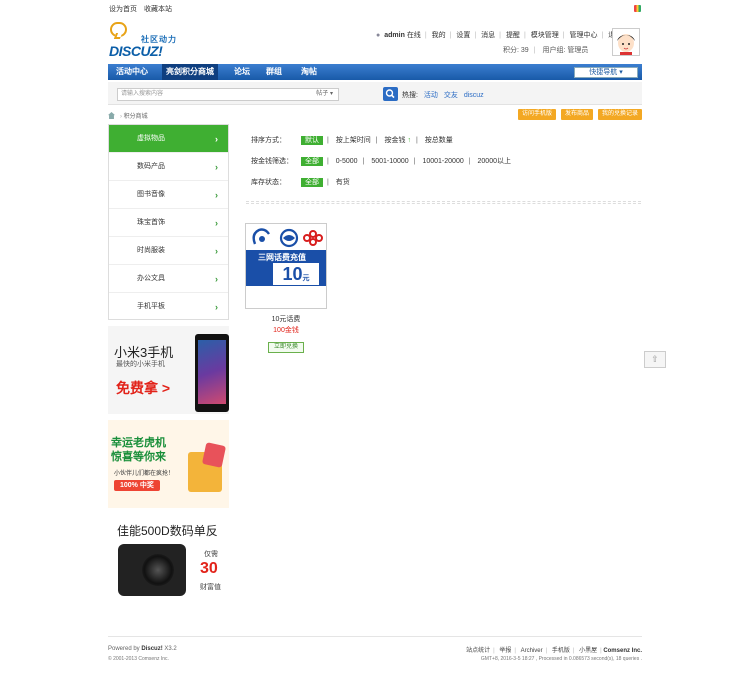 The width and height of the screenshot is (750, 693). Describe the element at coordinates (414, 35) in the screenshot. I see `online-status: 在线` at that location.